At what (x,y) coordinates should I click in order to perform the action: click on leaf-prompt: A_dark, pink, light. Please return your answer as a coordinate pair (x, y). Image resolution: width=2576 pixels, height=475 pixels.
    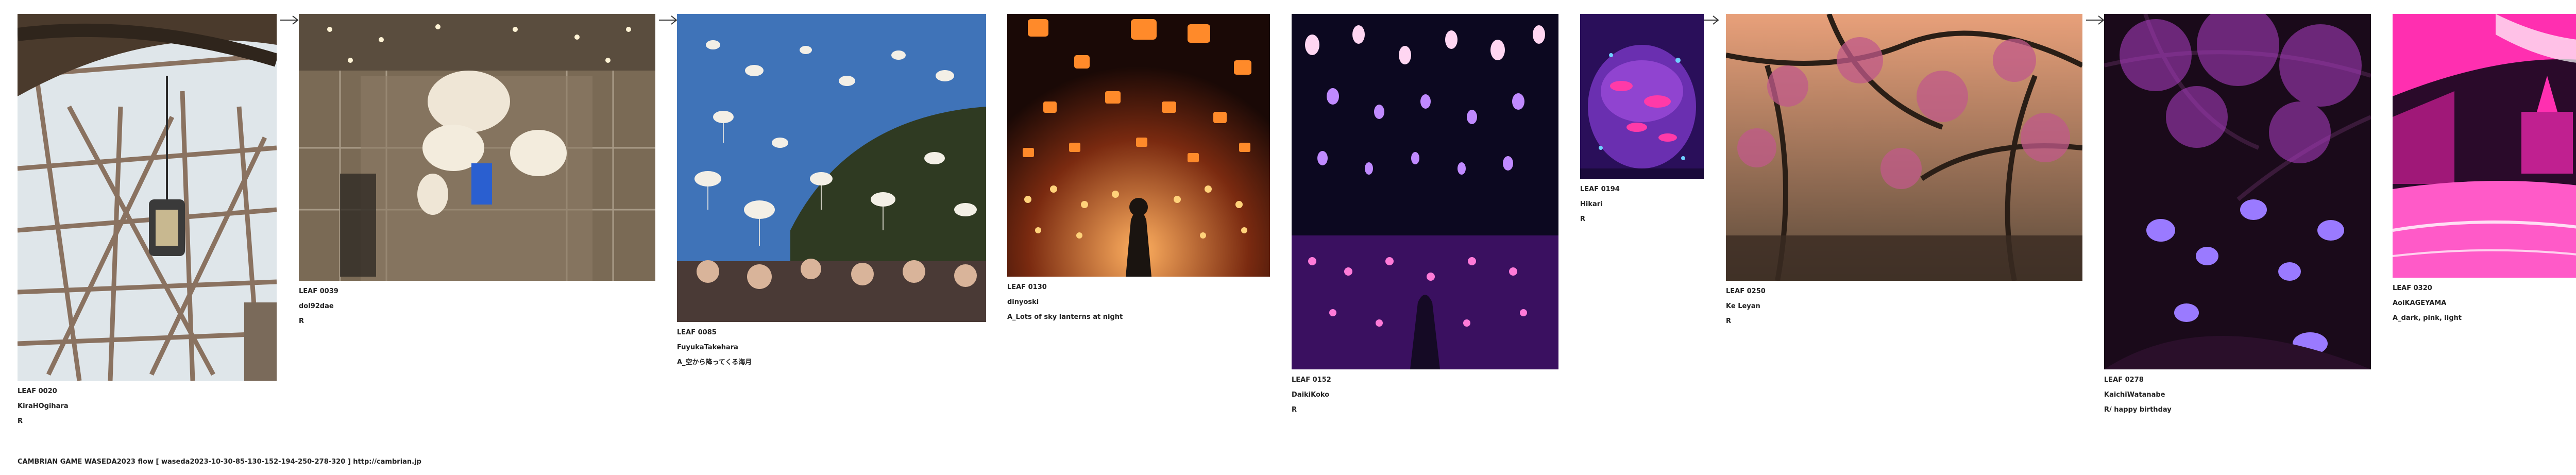
    Looking at the image, I should click on (2427, 318).